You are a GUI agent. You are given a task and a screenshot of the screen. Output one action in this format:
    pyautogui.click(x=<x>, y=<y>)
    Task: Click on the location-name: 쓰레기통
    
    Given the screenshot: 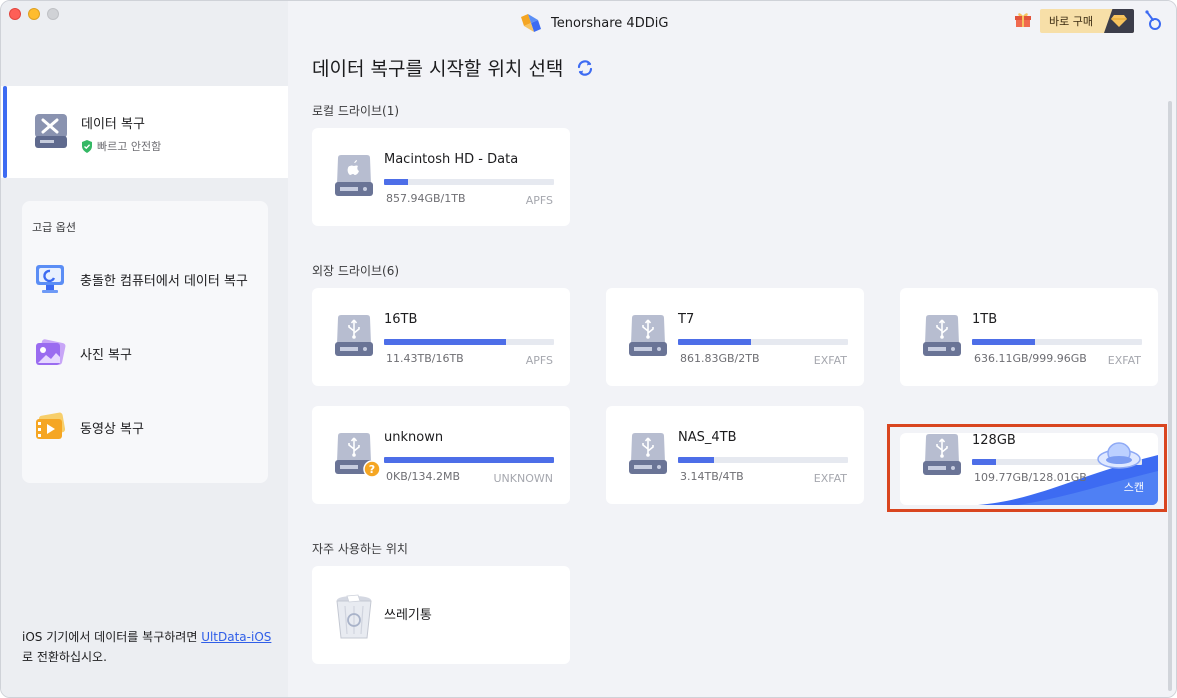 What is the action you would take?
    pyautogui.click(x=408, y=615)
    